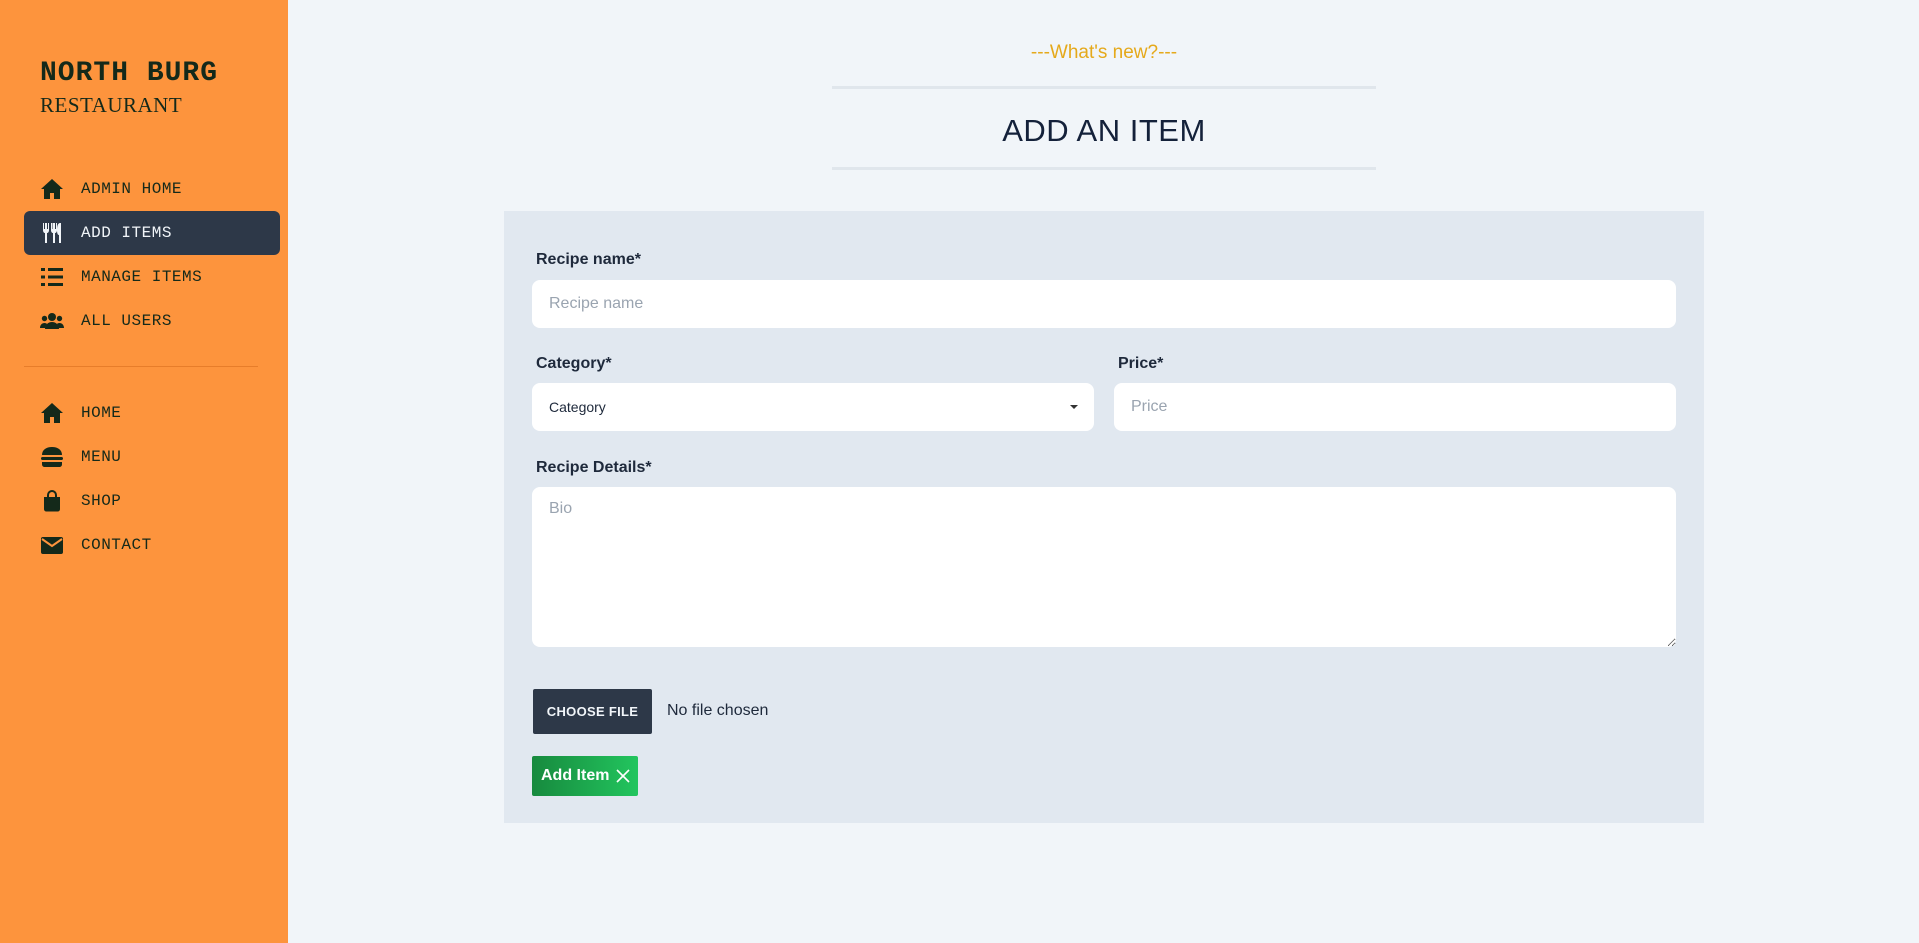 Image resolution: width=1919 pixels, height=943 pixels. What do you see at coordinates (588, 259) in the screenshot?
I see `recipe-name-label: Recipe name*` at bounding box center [588, 259].